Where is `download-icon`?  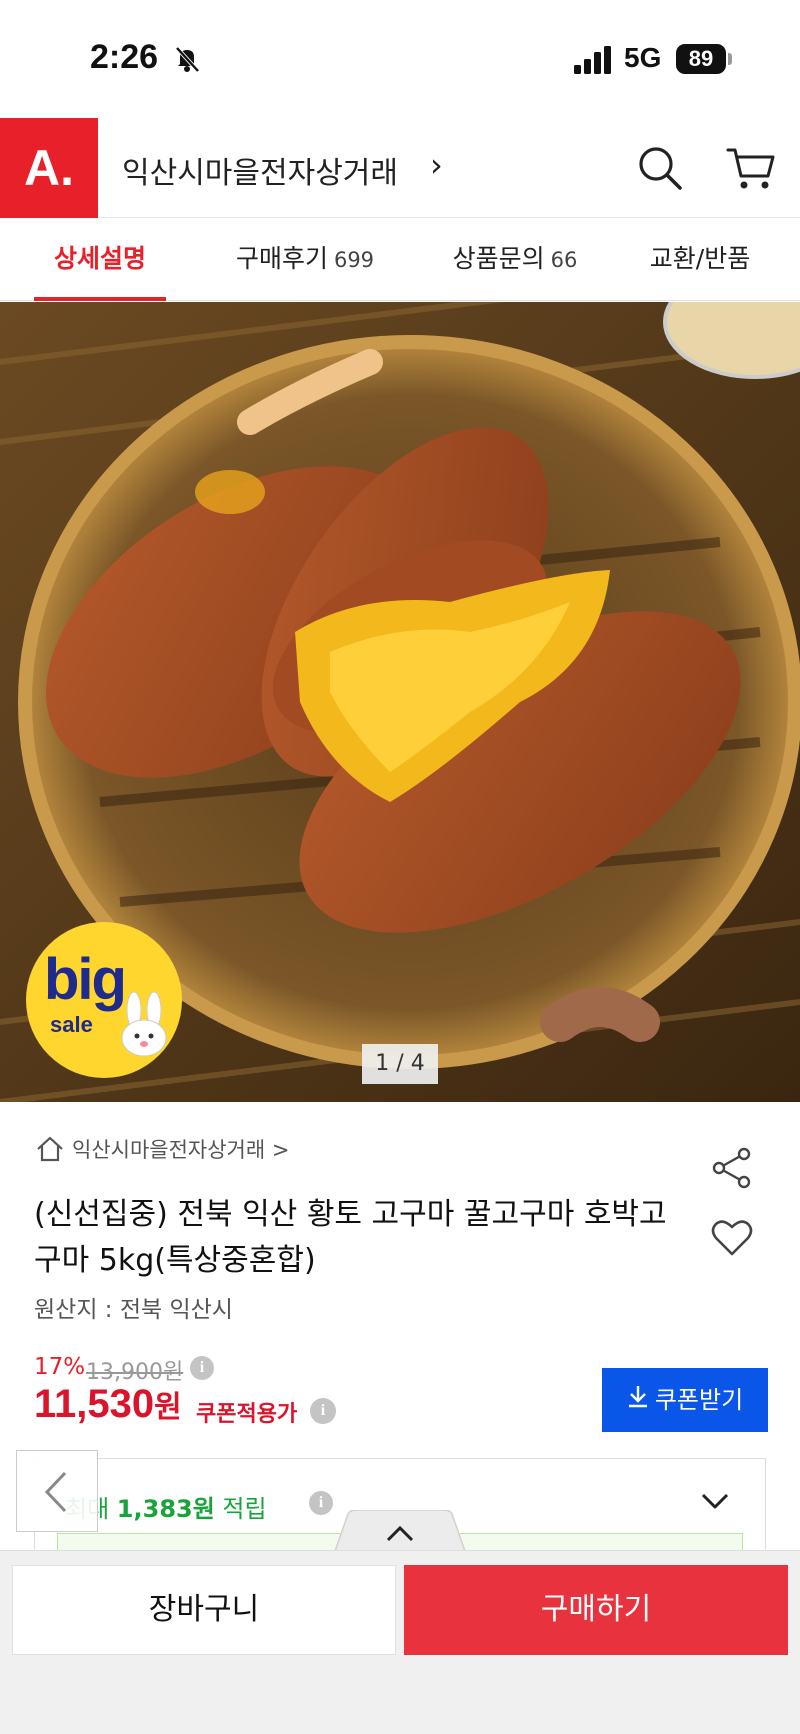
download-icon is located at coordinates (637, 1397).